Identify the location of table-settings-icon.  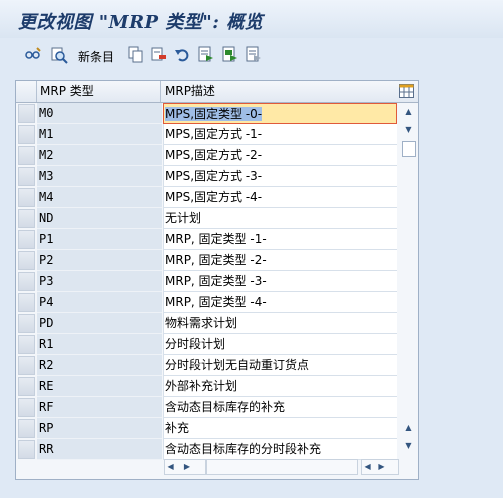
(406, 91).